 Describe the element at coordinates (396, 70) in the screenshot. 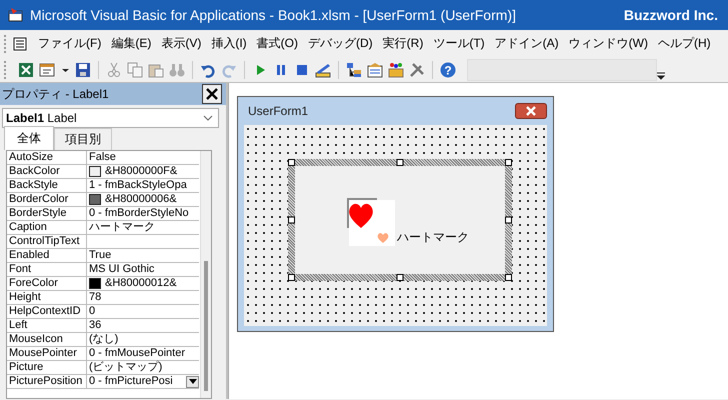

I see `boxes-icon` at that location.